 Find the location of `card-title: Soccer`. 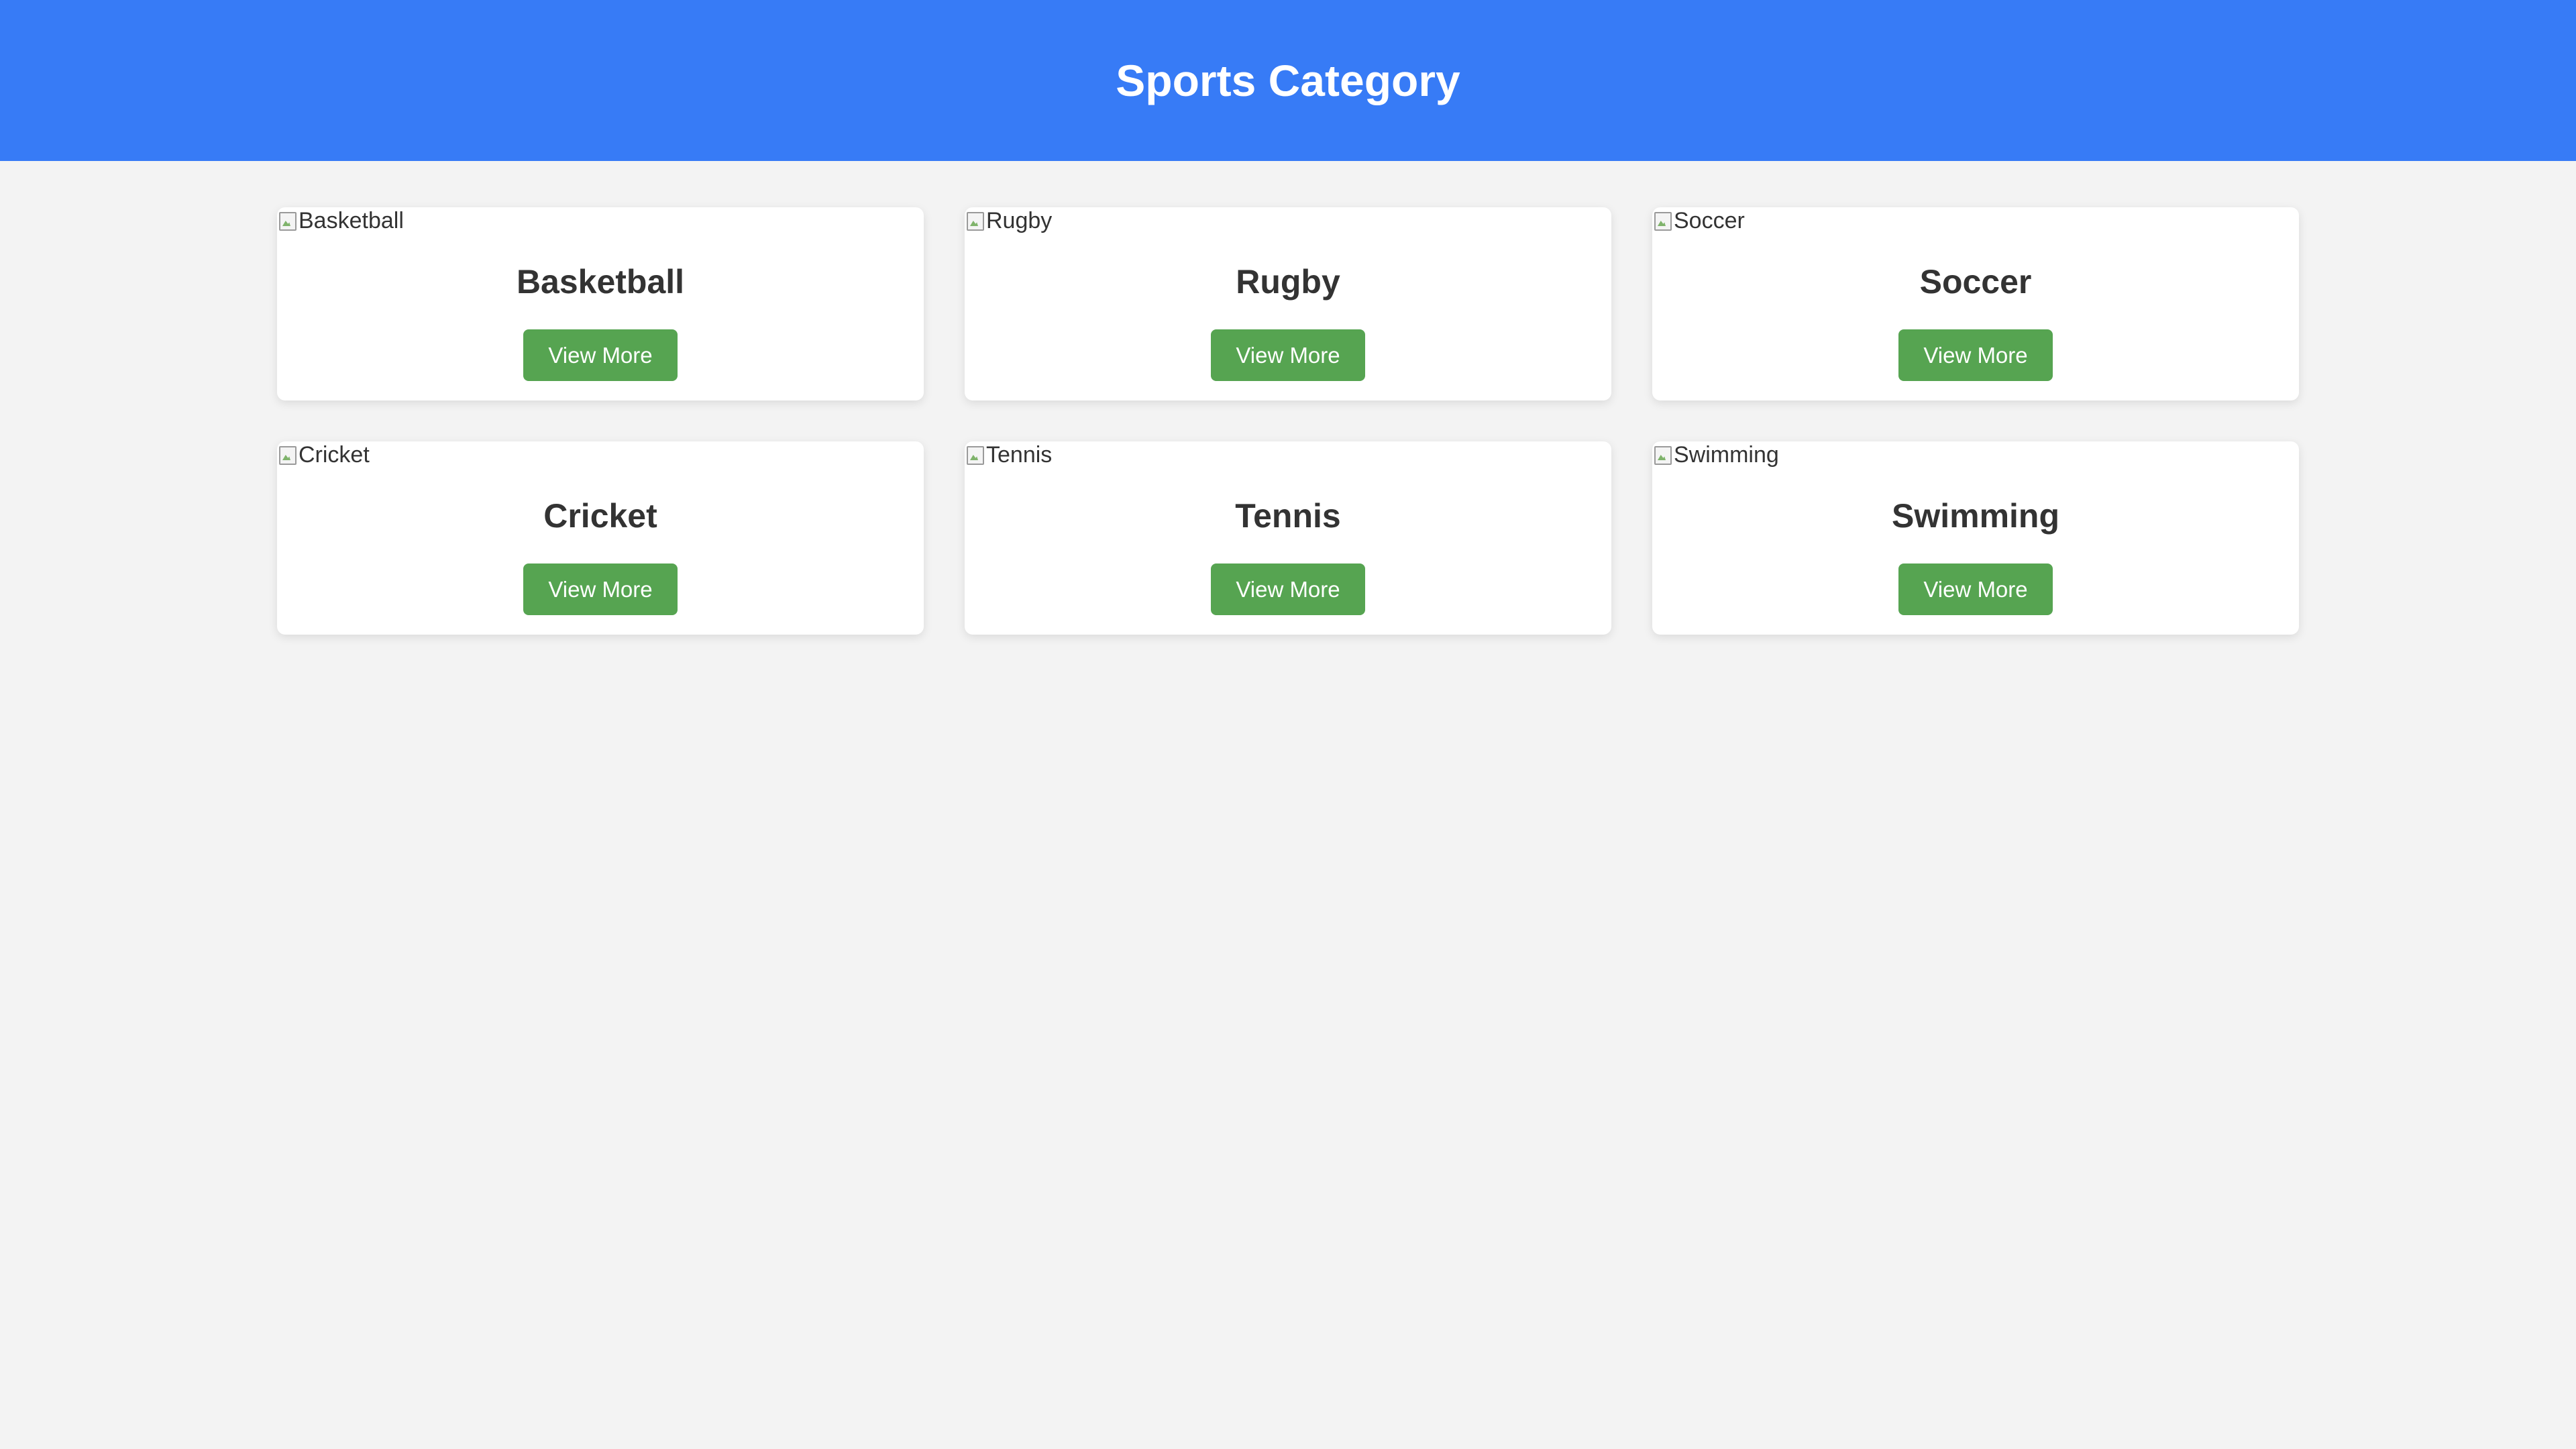

card-title: Soccer is located at coordinates (1975, 282).